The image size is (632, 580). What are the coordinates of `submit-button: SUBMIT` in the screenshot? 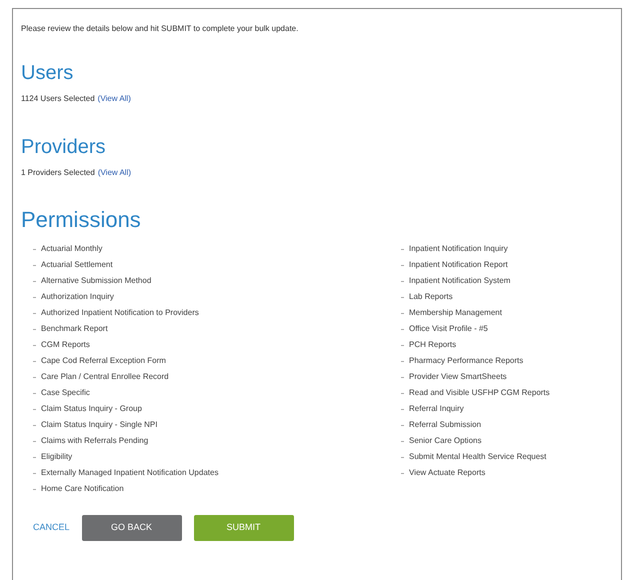 It's located at (244, 528).